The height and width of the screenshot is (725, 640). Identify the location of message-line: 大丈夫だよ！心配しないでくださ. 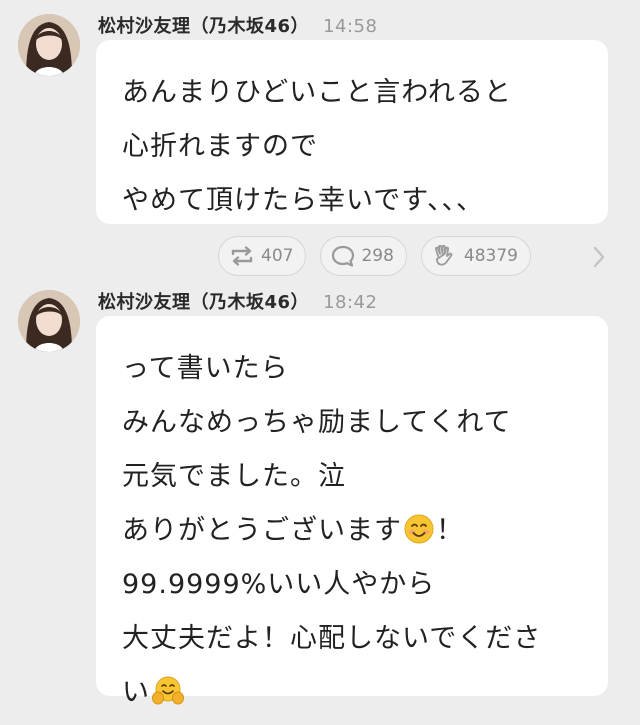
(332, 638).